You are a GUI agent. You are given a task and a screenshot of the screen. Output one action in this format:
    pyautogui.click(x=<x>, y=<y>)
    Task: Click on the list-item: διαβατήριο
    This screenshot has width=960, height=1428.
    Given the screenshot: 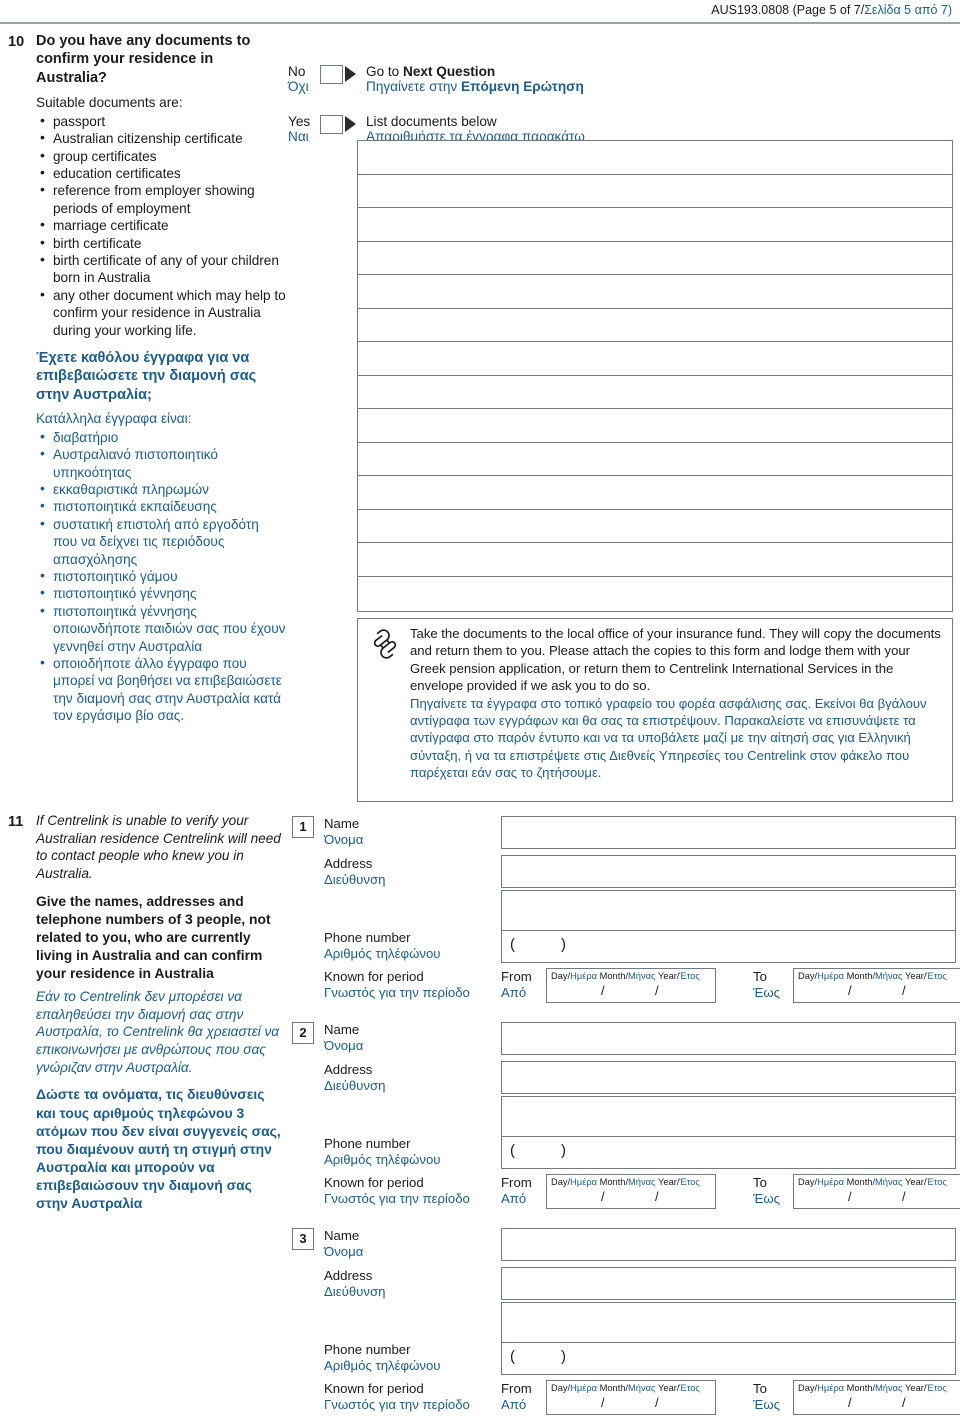 What is the action you would take?
    pyautogui.click(x=161, y=437)
    